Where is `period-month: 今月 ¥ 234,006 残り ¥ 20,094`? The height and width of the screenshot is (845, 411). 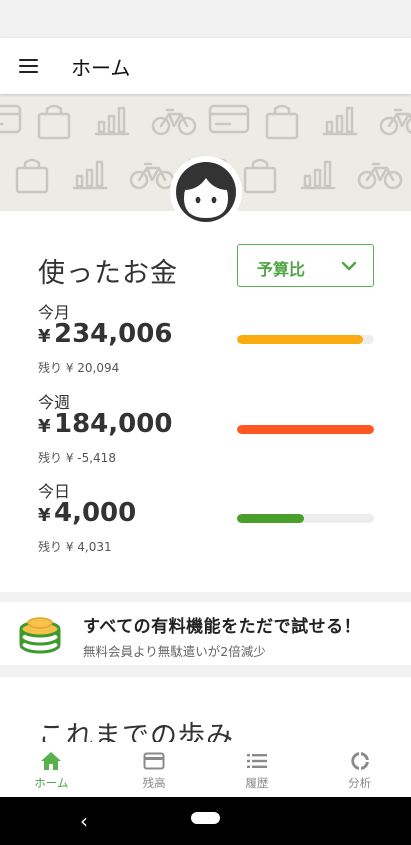 period-month: 今月 ¥ 234,006 残り ¥ 20,094 is located at coordinates (208, 339).